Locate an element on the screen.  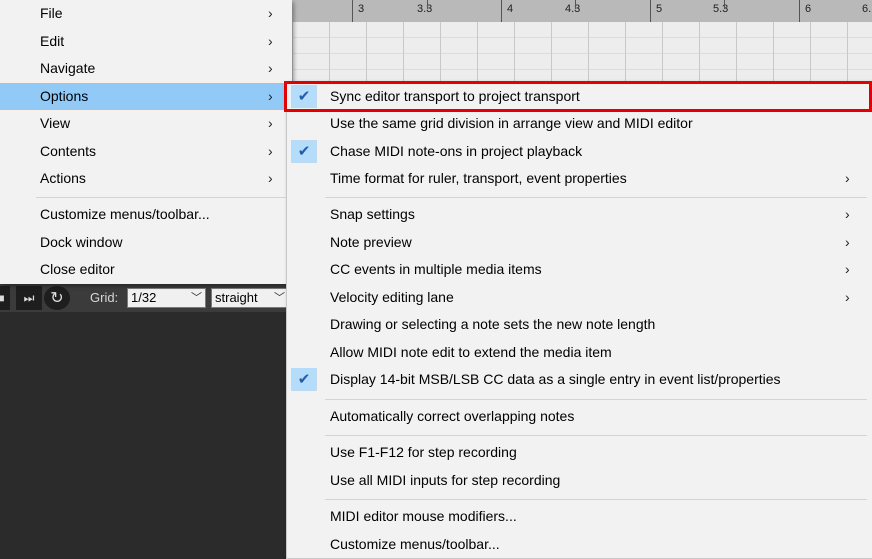
menu-item-view: View › is located at coordinates (146, 123).